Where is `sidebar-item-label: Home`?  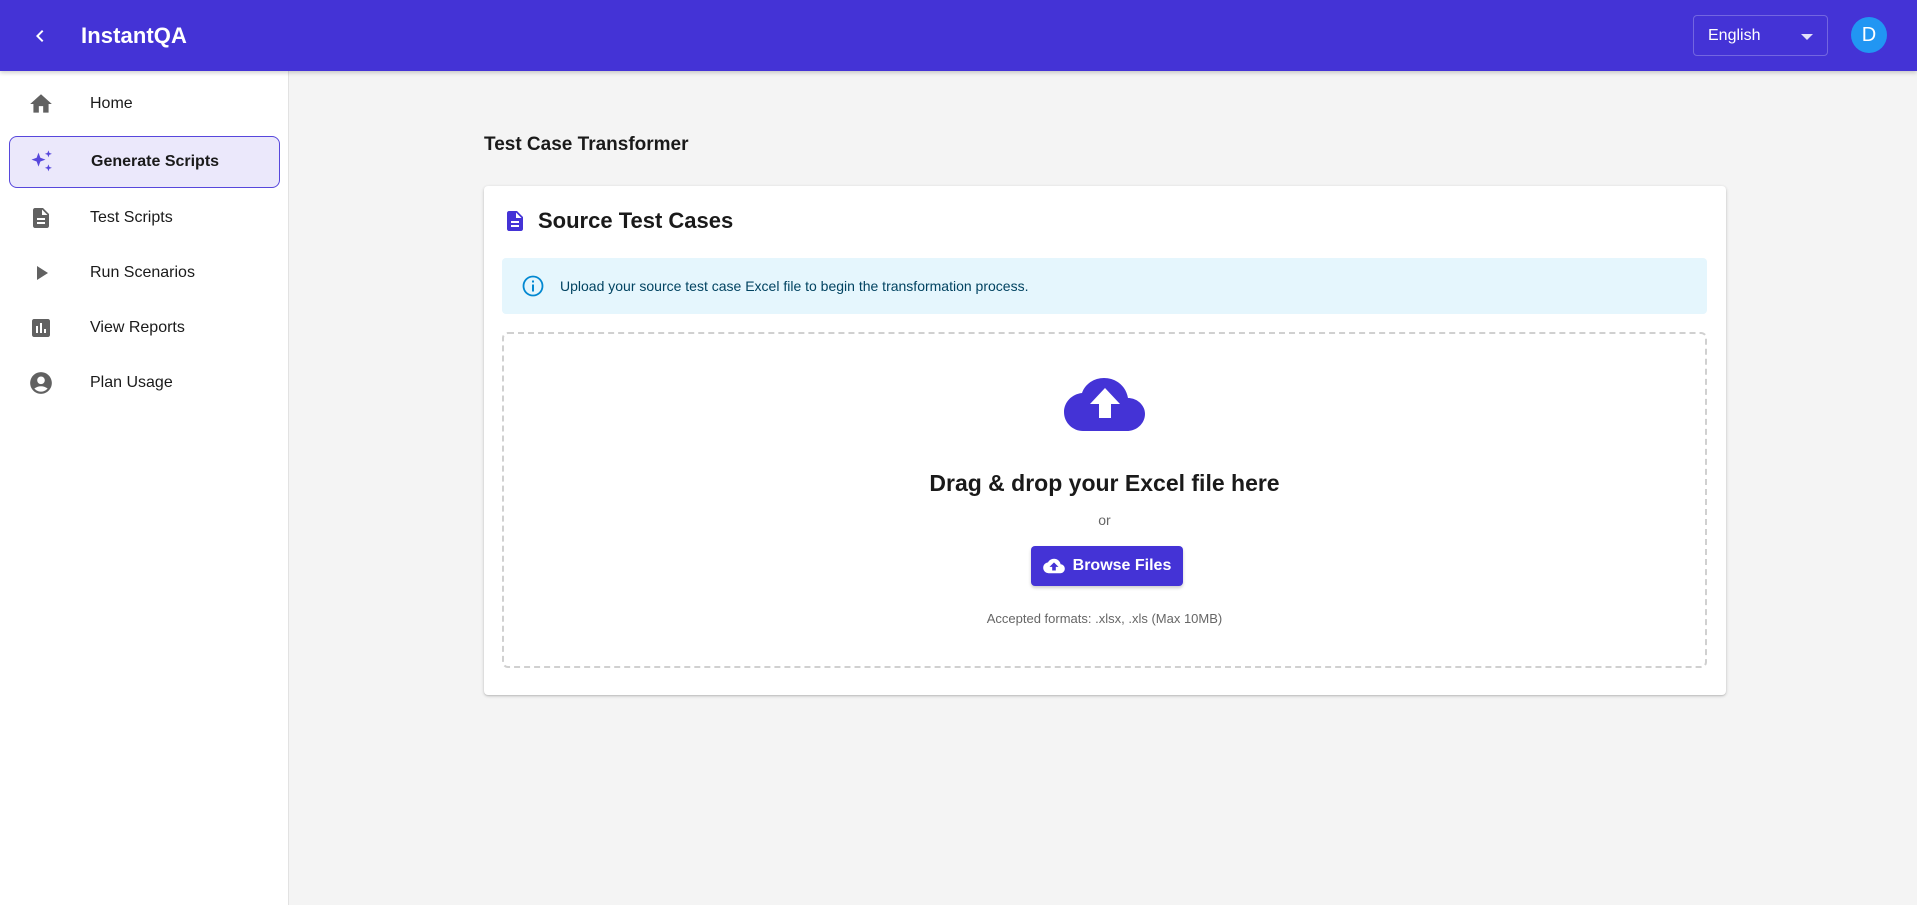
sidebar-item-label: Home is located at coordinates (111, 103).